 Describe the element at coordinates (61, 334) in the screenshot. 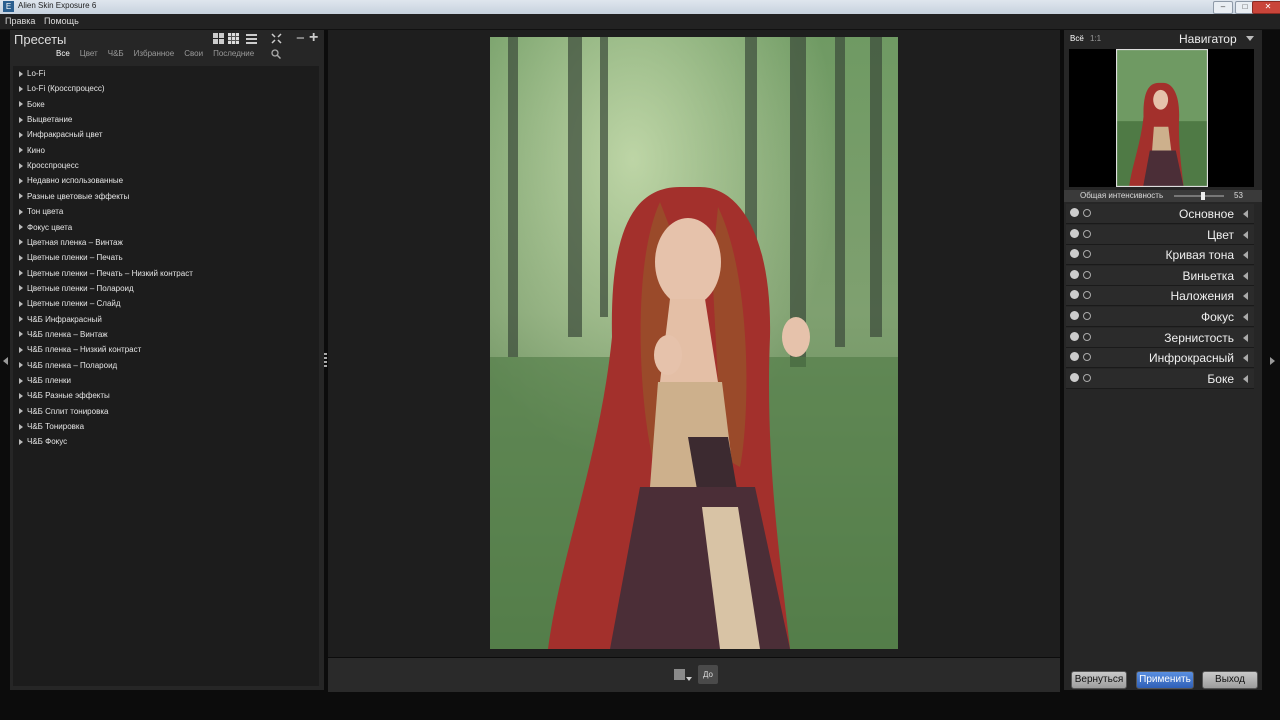

I see `preset-category: Ч&Б пленка – Винтаж` at that location.